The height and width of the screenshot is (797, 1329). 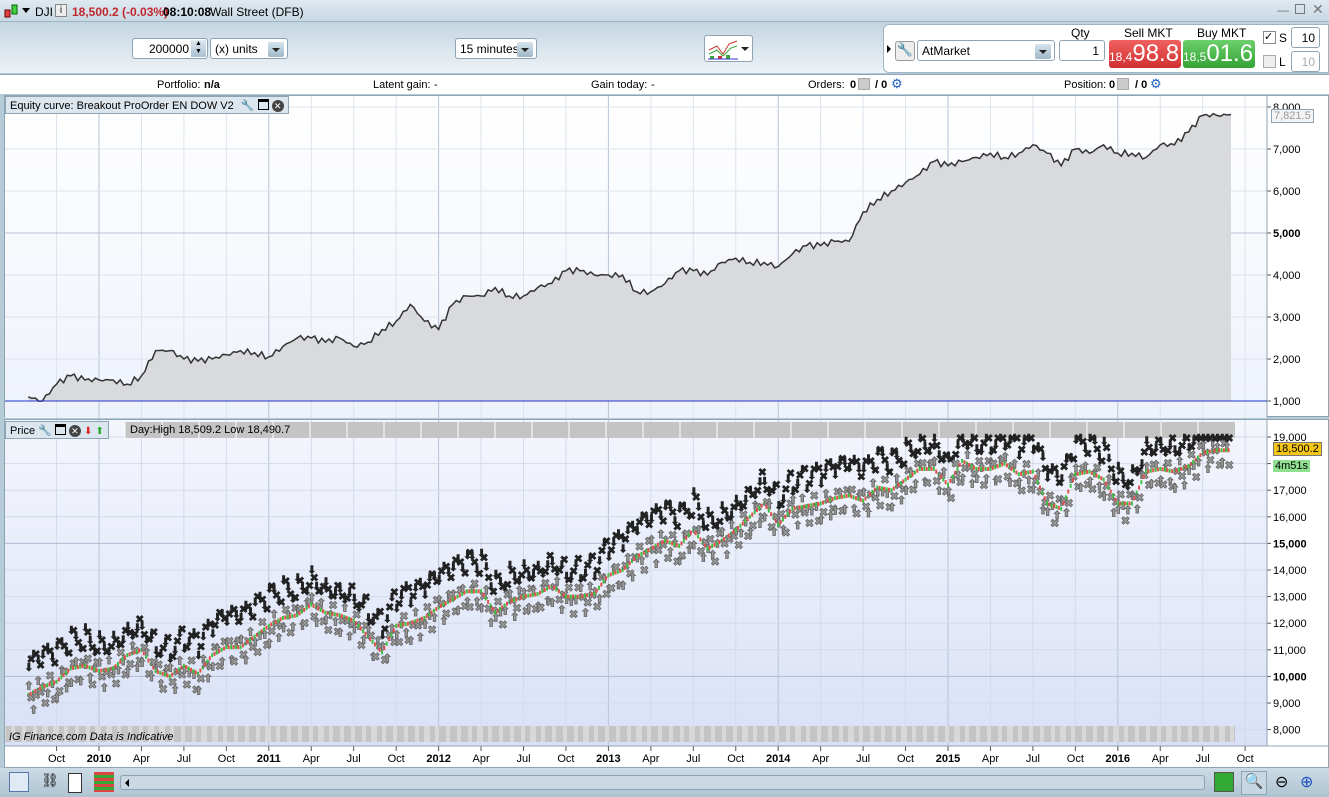 What do you see at coordinates (99, 431) in the screenshot?
I see `buy-arrow-icon: ⬆` at bounding box center [99, 431].